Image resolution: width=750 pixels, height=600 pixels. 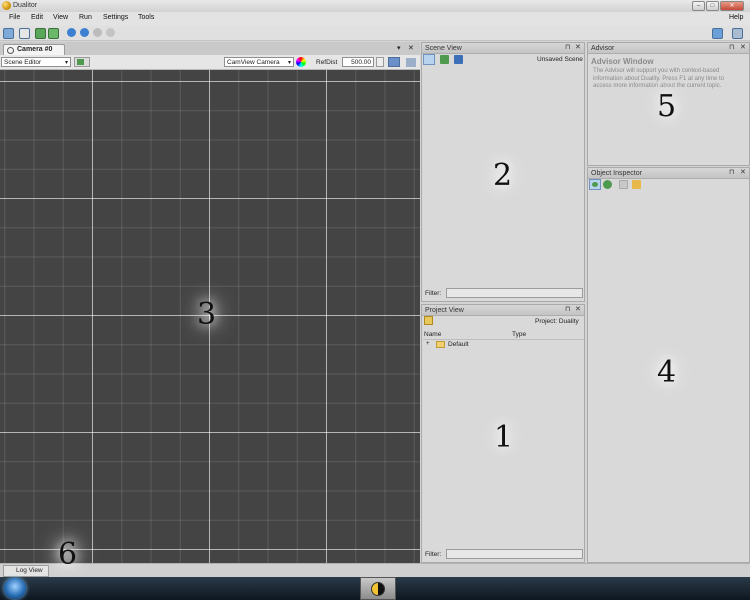 What do you see at coordinates (68, 554) in the screenshot?
I see `region-number-6: 6` at bounding box center [68, 554].